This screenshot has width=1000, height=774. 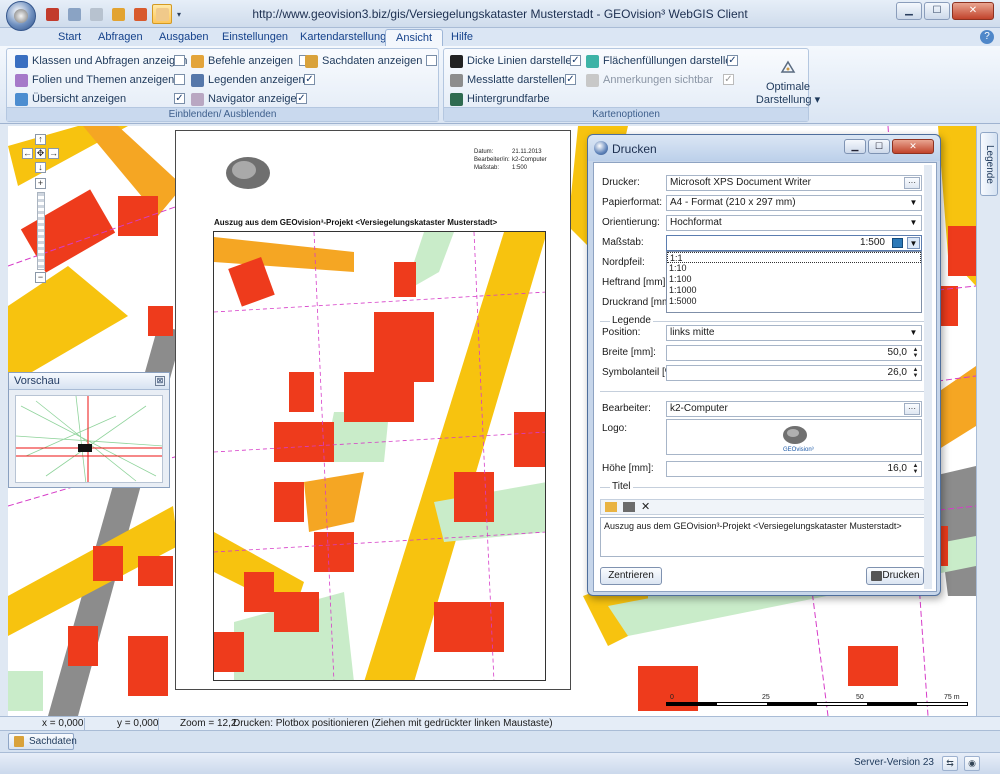 I want to click on layers-icon, so click(x=21, y=80).